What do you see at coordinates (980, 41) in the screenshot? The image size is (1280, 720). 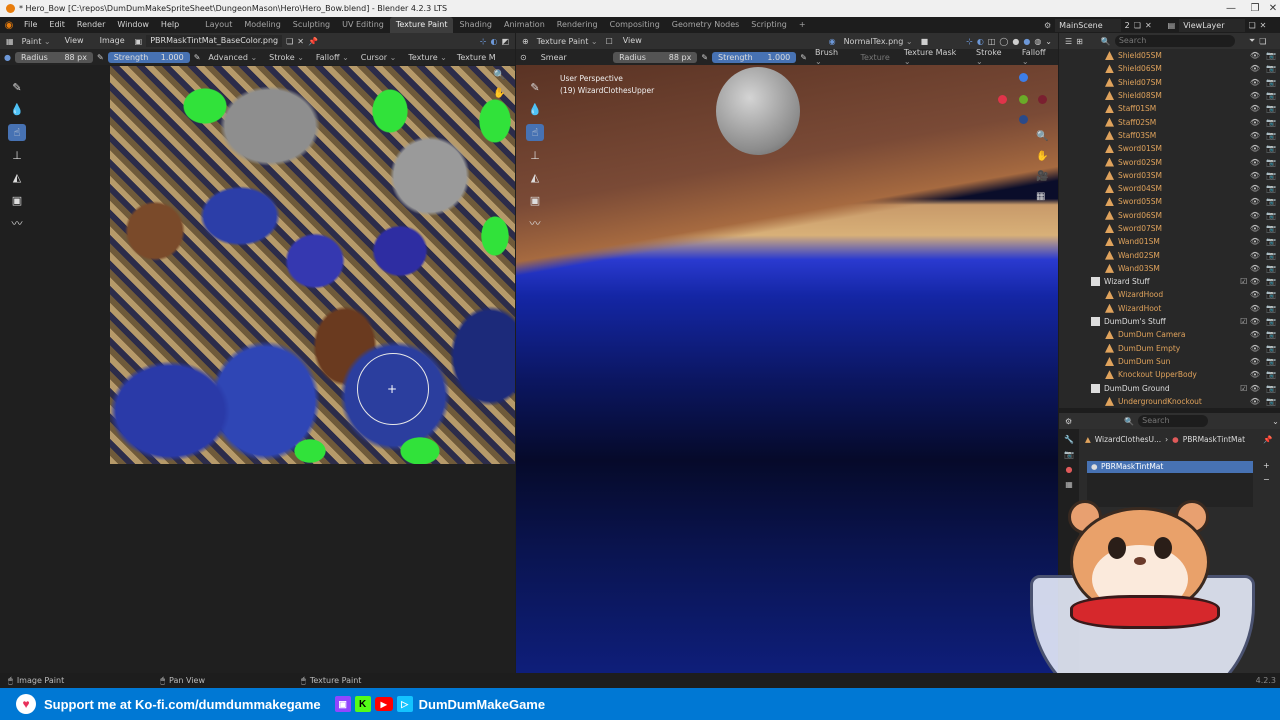 I see `viewport-overlay-icon: ◐` at bounding box center [980, 41].